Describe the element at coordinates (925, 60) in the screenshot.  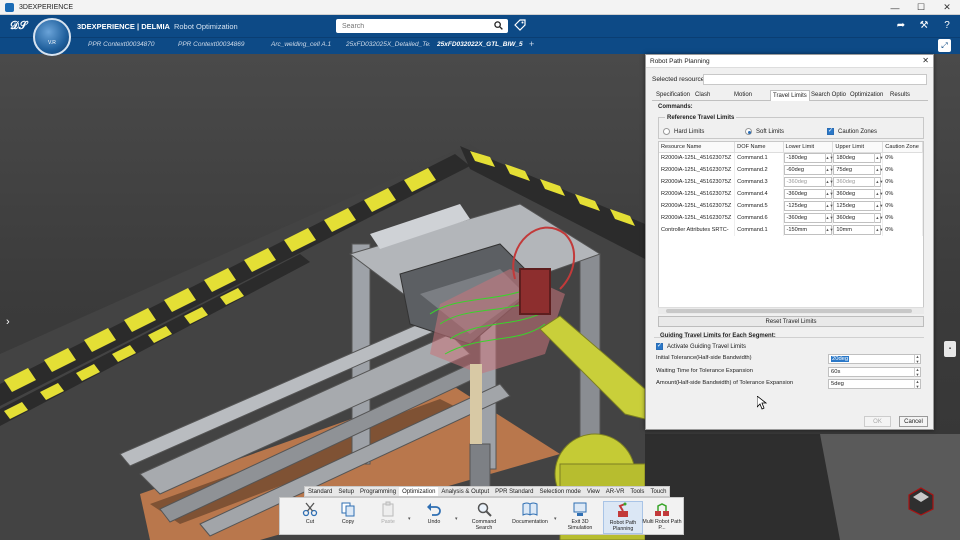
I see `dialog-close-icon: ✕` at that location.